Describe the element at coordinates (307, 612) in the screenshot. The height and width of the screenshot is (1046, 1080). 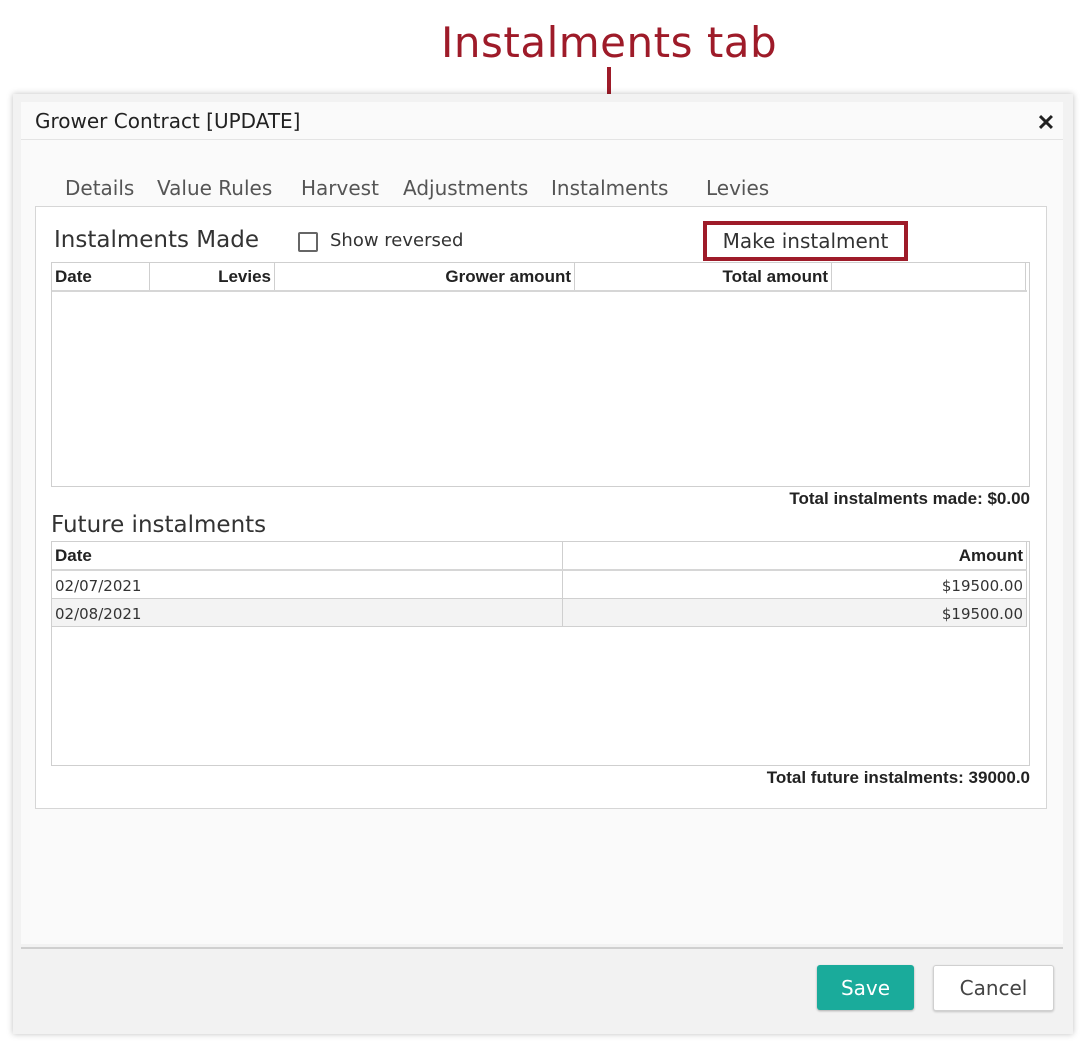
I see `row-date: 02/08/2021` at that location.